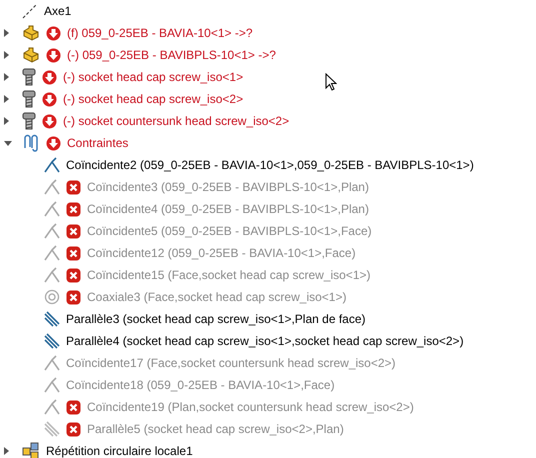 Image resolution: width=536 pixels, height=458 pixels. Describe the element at coordinates (250, 407) in the screenshot. I see `mate-item: Coïncidente19 (Plan,socket countersunk head screw_iso<2>)` at that location.